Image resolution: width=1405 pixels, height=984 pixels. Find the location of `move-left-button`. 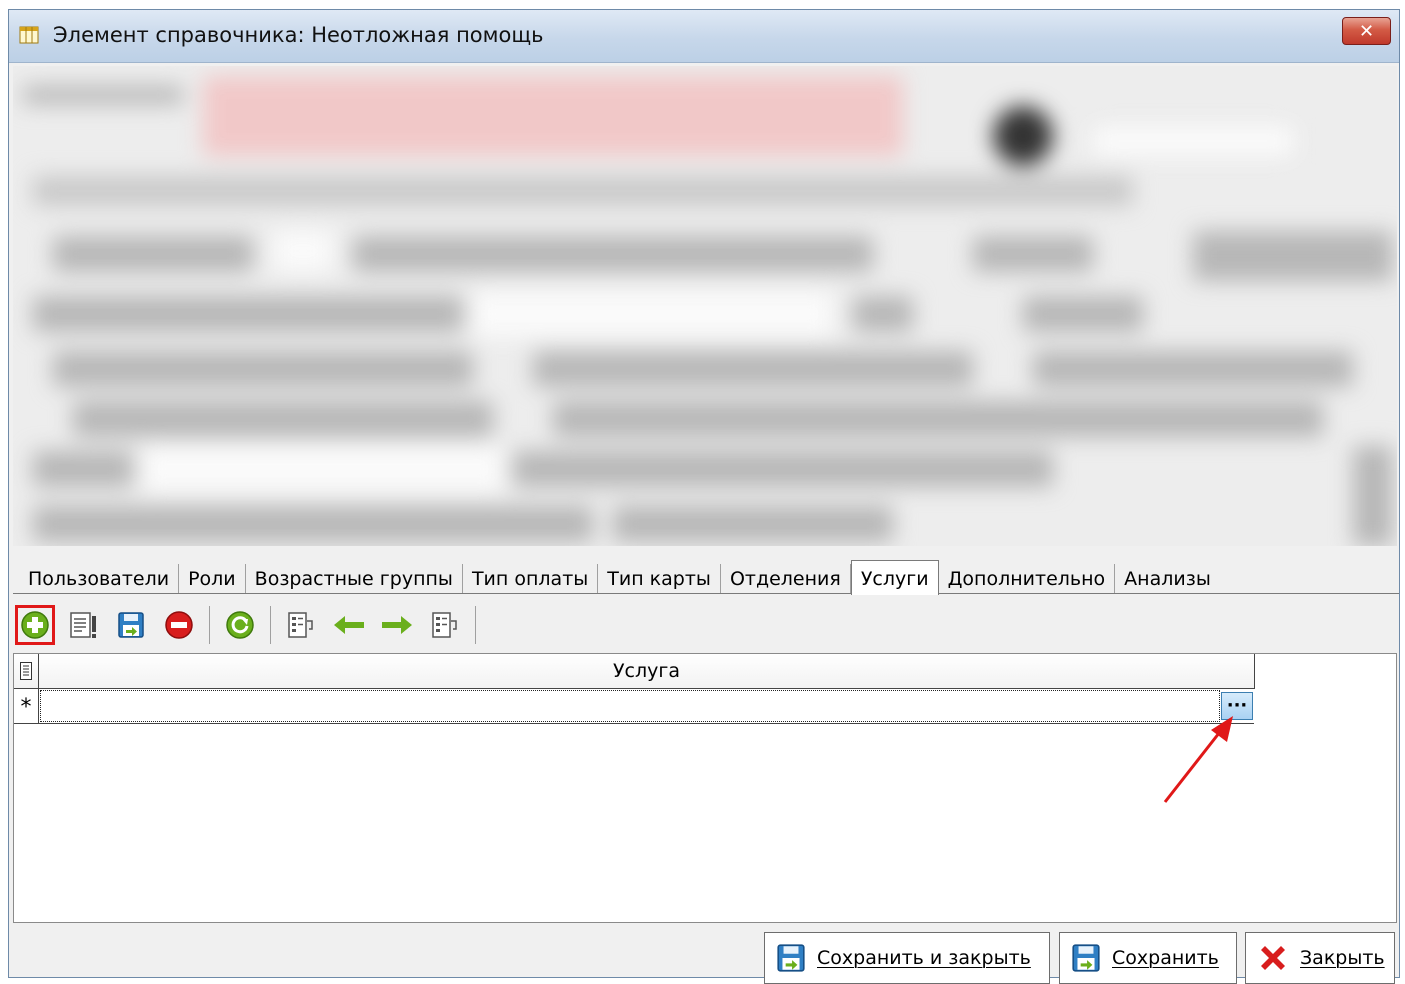

move-left-button is located at coordinates (349, 625).